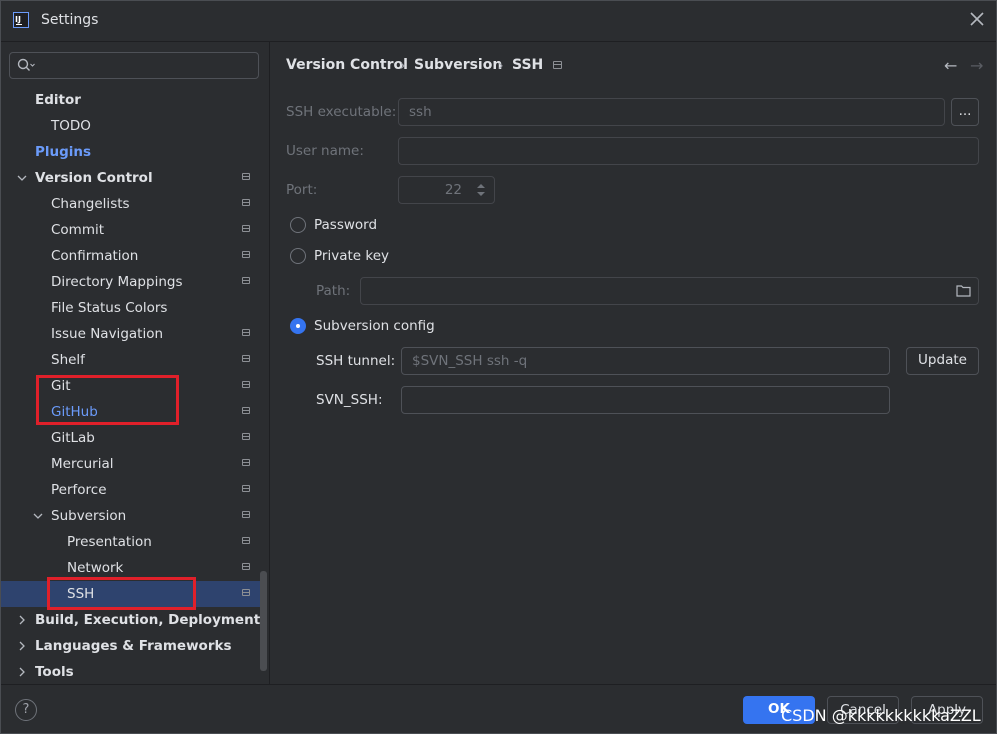 The height and width of the screenshot is (734, 997). I want to click on tree-item-label: Build, Execution, Deployment, so click(148, 620).